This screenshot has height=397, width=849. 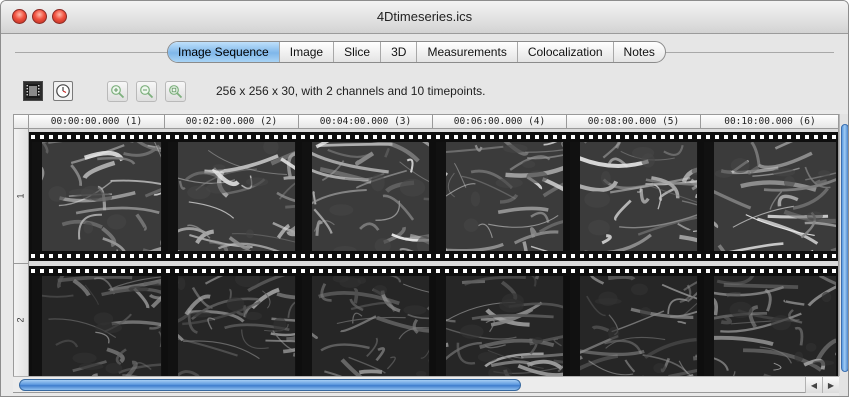 What do you see at coordinates (223, 52) in the screenshot?
I see `tab-image-sequence: Image Sequence` at bounding box center [223, 52].